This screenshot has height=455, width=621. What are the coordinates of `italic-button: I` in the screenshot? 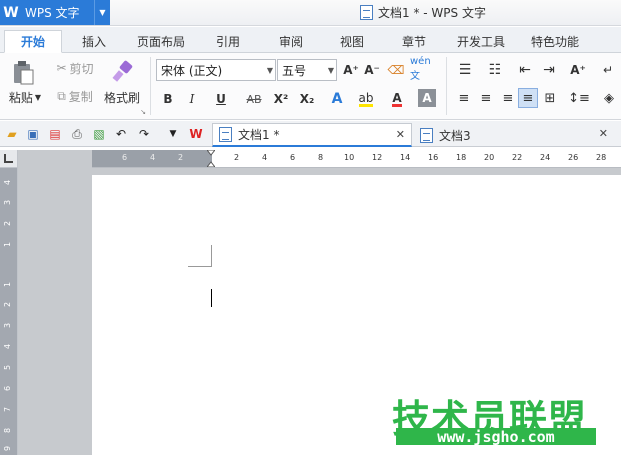 It's located at (192, 99).